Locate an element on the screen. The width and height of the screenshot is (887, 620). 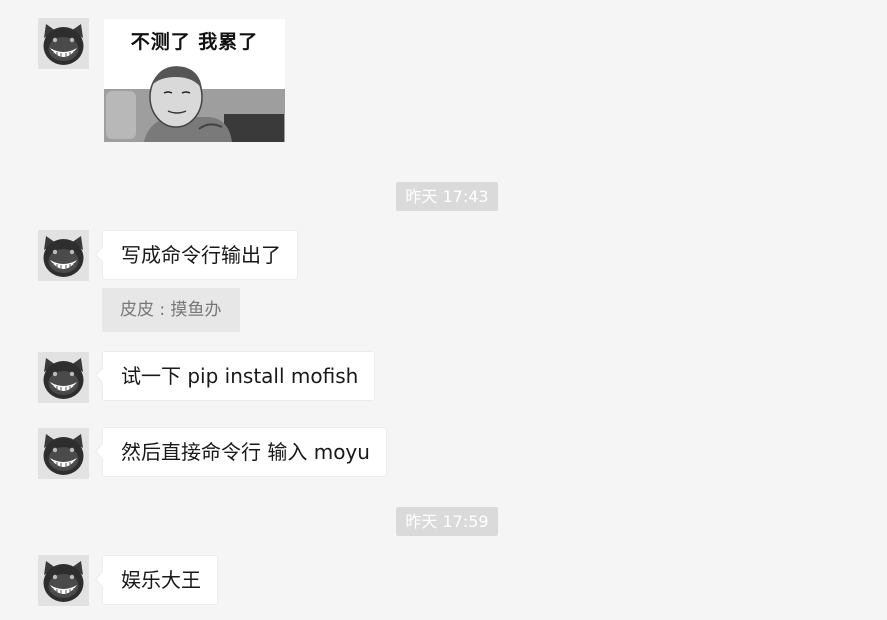
message-bubble: 娱乐大王 is located at coordinates (160, 580).